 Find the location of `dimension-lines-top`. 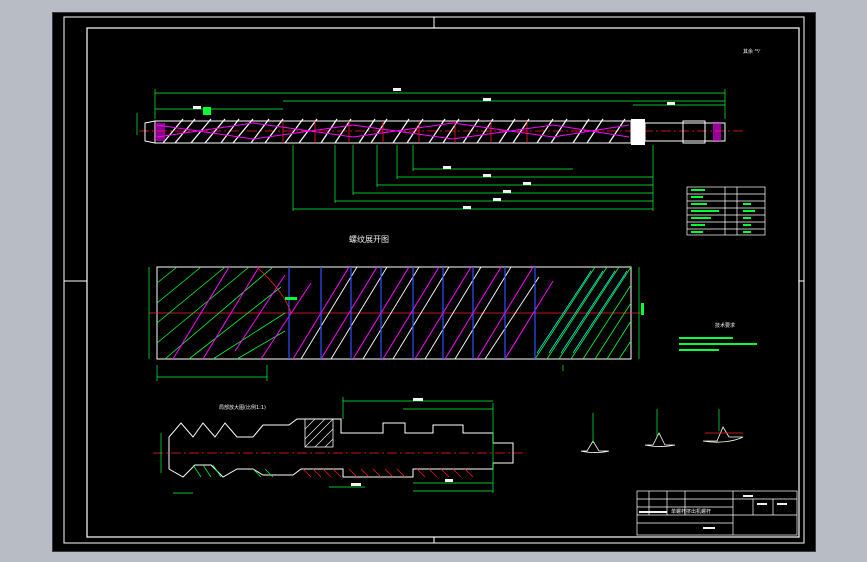

dimension-lines-top is located at coordinates (431, 150).